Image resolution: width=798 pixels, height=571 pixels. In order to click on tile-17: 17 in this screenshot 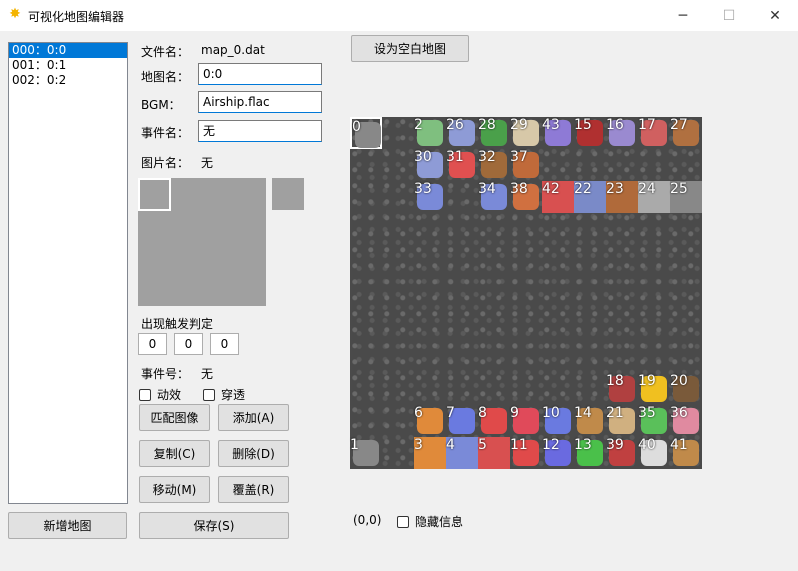, I will do `click(654, 133)`.